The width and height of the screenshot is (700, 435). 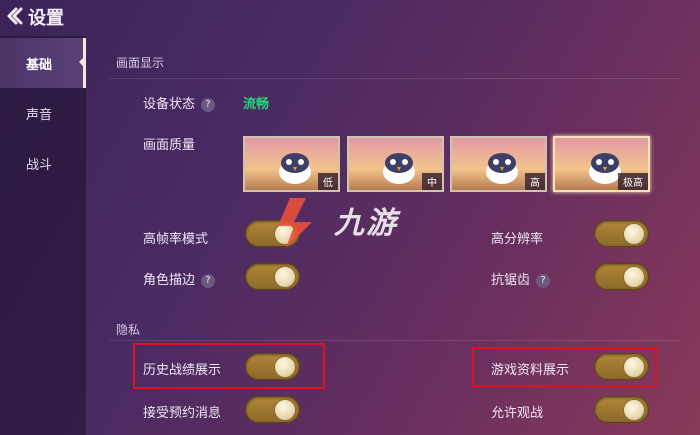 I want to click on device-status-label: 设备状态?, so click(x=179, y=102).